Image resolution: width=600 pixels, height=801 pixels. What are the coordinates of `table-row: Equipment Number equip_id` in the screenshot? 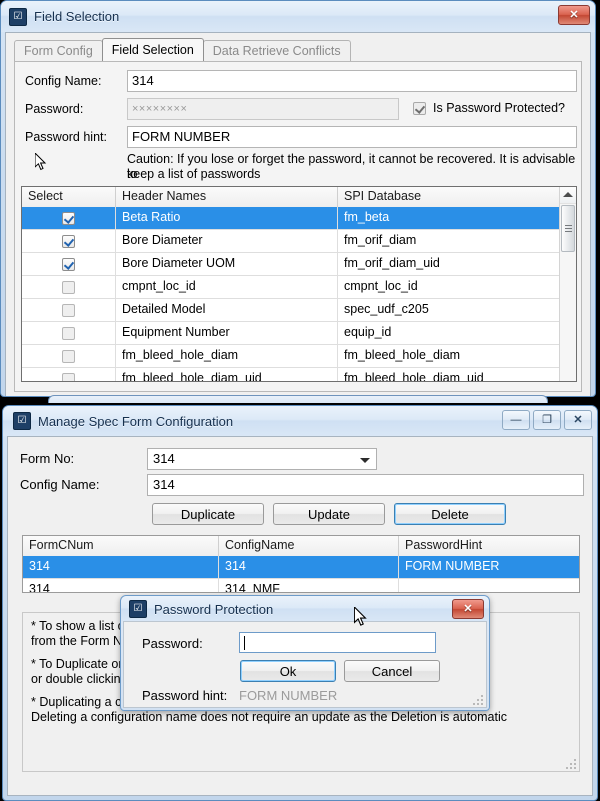 It's located at (299, 333).